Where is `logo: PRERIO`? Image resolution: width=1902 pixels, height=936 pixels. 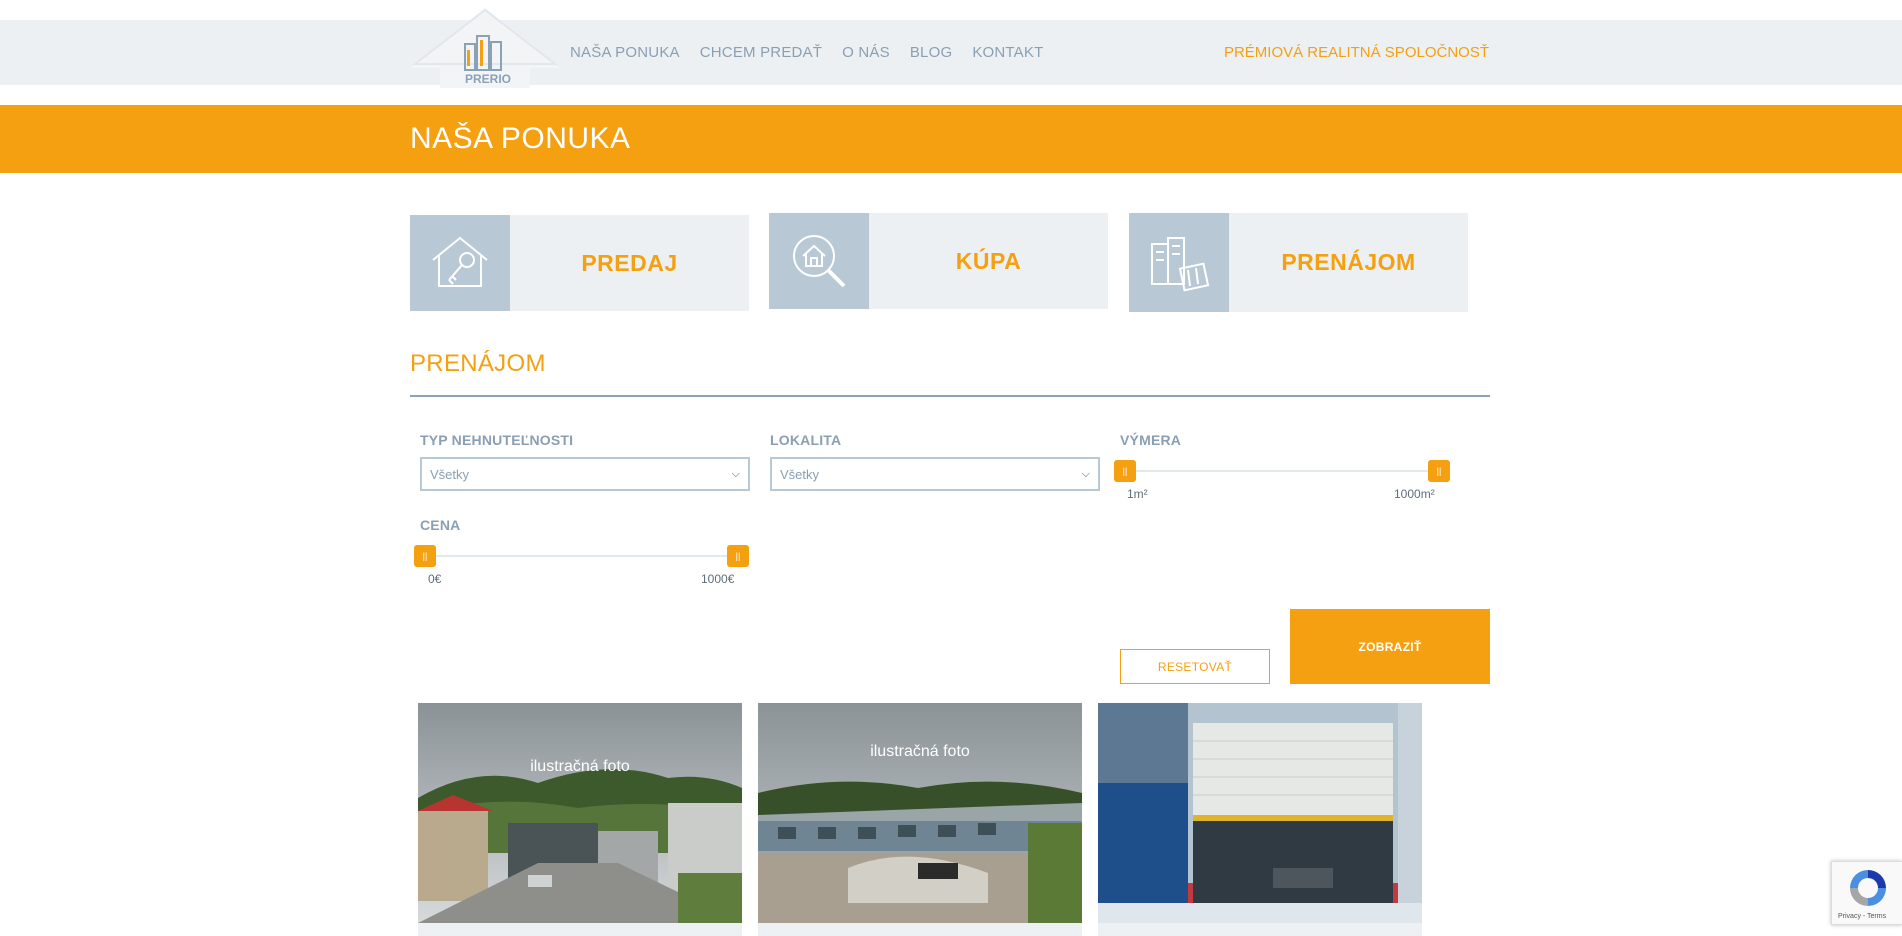 logo: PRERIO is located at coordinates (485, 44).